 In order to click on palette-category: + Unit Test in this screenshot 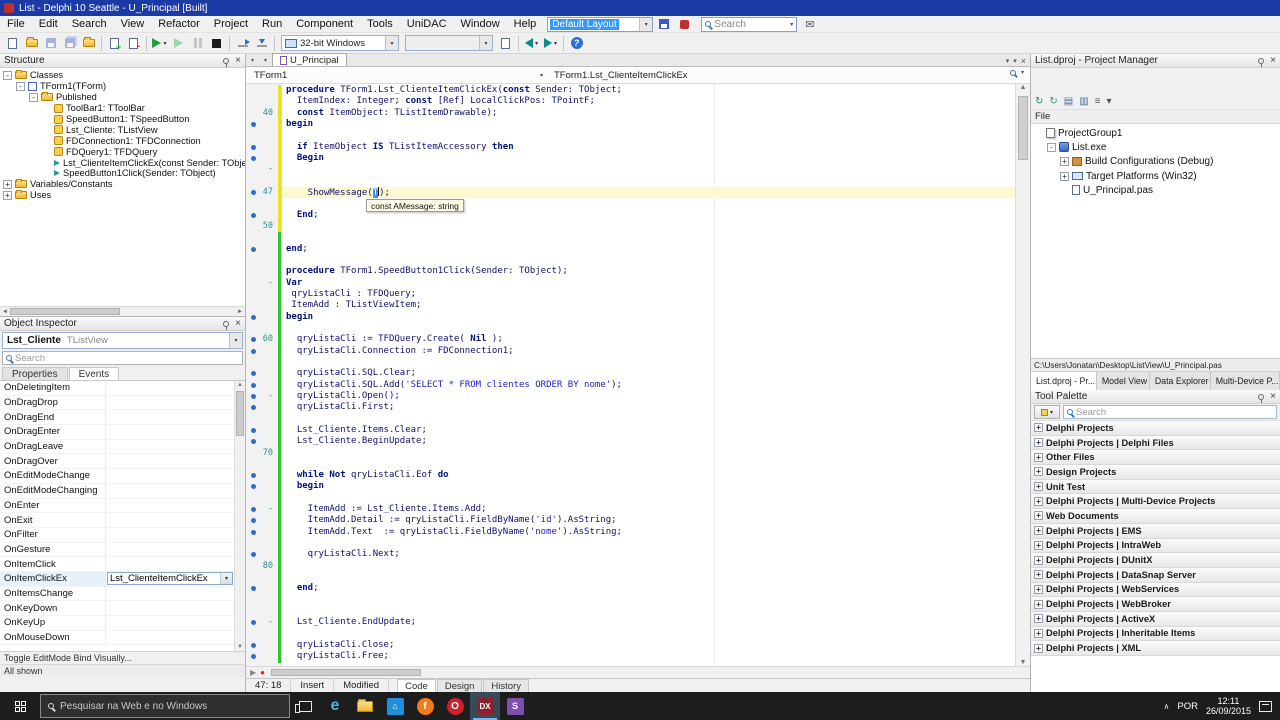, I will do `click(1155, 487)`.